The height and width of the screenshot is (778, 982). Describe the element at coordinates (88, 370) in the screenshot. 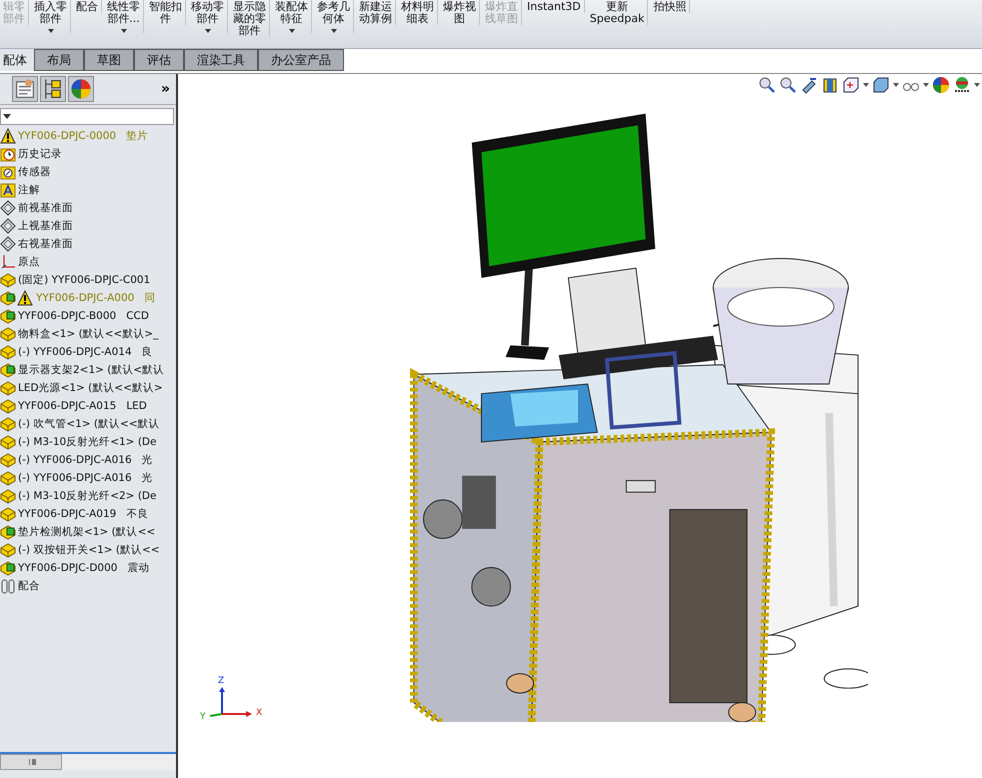

I see `tree-item: 显示器支架2<1> (默认<默认` at that location.